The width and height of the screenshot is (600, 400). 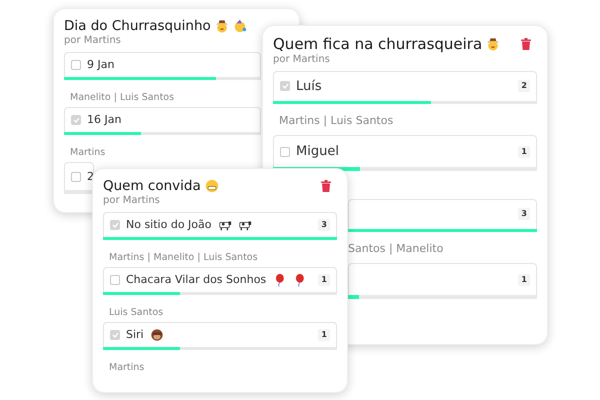 I want to click on grin-face-icon, so click(x=211, y=186).